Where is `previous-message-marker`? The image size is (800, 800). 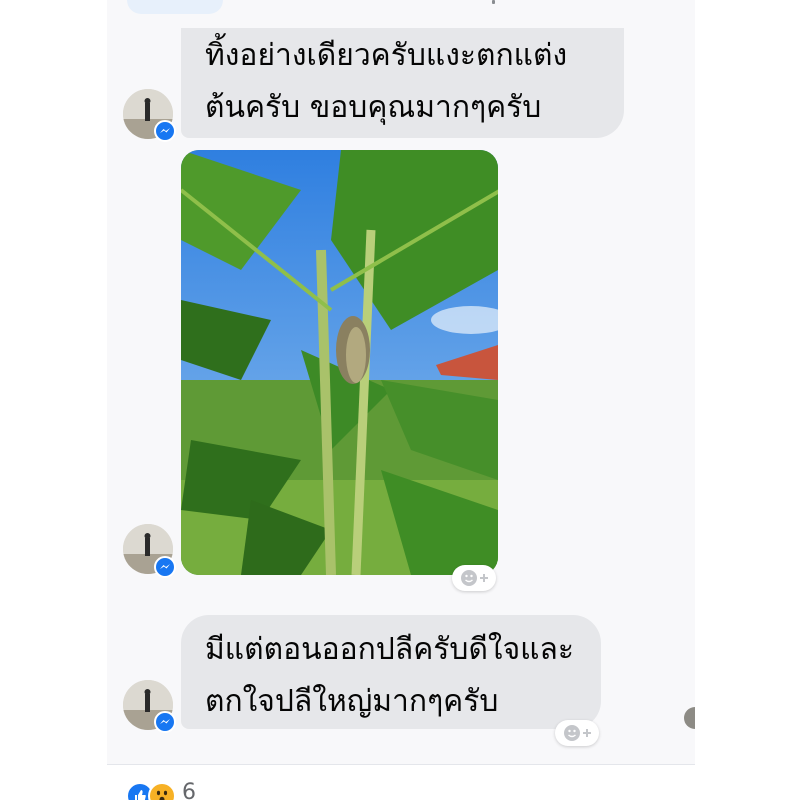 previous-message-marker is located at coordinates (493, 2).